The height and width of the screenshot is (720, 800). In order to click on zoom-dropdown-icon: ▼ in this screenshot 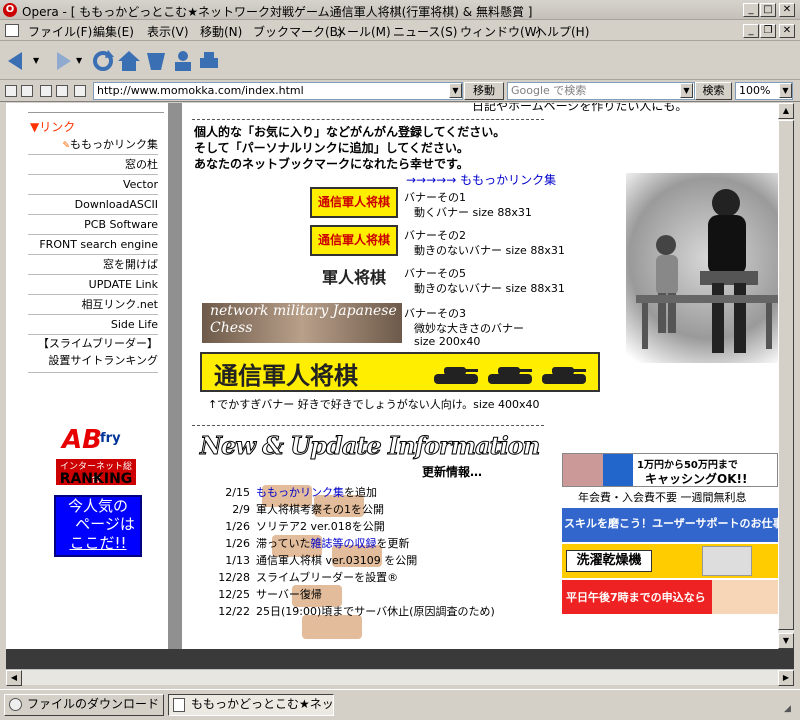, I will do `click(785, 90)`.